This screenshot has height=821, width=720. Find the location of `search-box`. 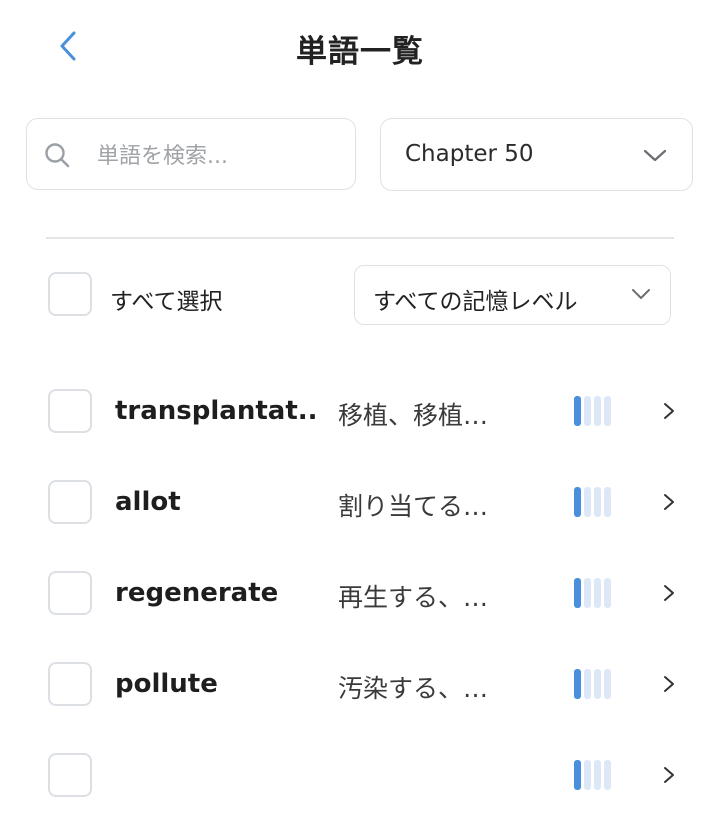

search-box is located at coordinates (191, 154).